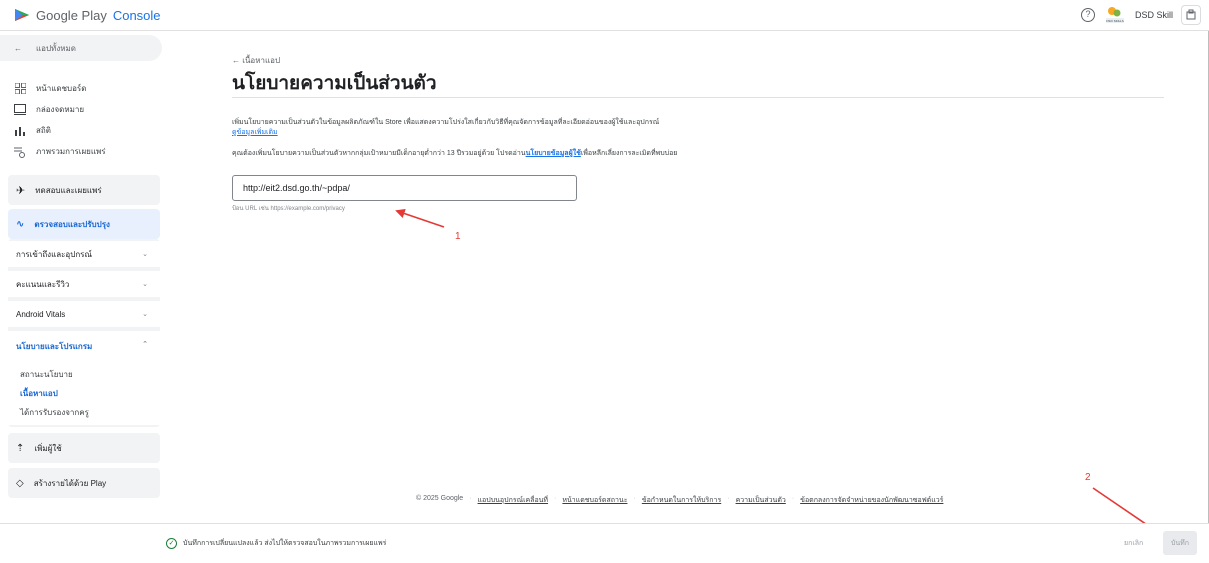  What do you see at coordinates (1191, 15) in the screenshot?
I see `account-settings-icon` at bounding box center [1191, 15].